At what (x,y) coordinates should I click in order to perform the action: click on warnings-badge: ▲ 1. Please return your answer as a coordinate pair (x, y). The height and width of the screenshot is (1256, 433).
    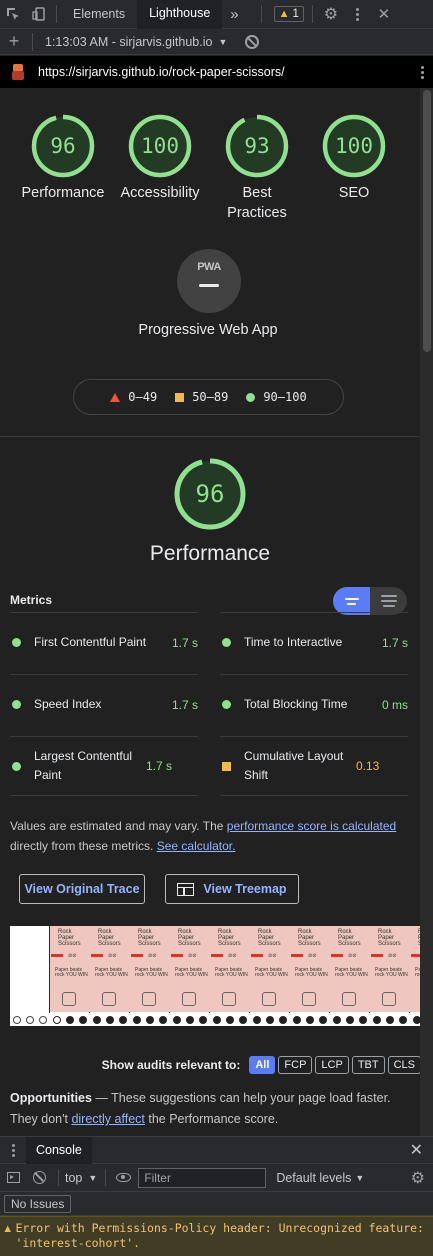
    Looking at the image, I should click on (288, 14).